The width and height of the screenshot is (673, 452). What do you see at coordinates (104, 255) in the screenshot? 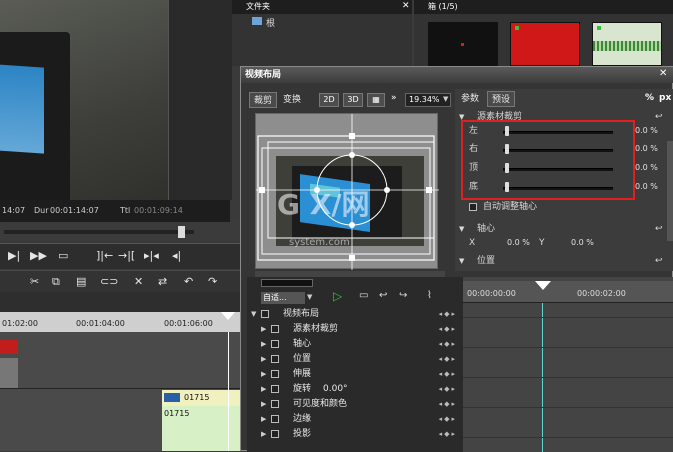
I see `mark-in-icon: ]|←` at bounding box center [104, 255].